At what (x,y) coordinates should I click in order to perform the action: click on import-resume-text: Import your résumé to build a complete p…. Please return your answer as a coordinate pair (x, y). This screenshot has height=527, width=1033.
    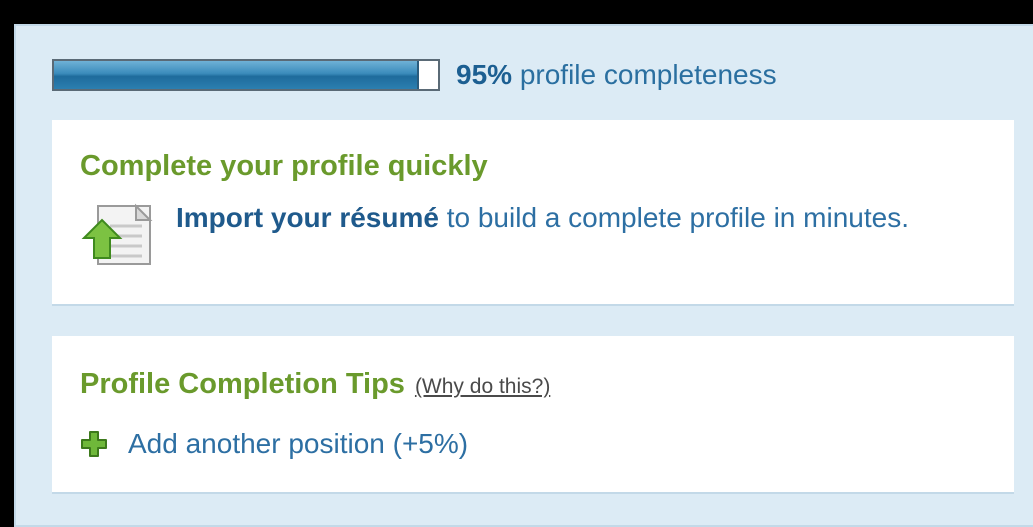
    Looking at the image, I should click on (581, 218).